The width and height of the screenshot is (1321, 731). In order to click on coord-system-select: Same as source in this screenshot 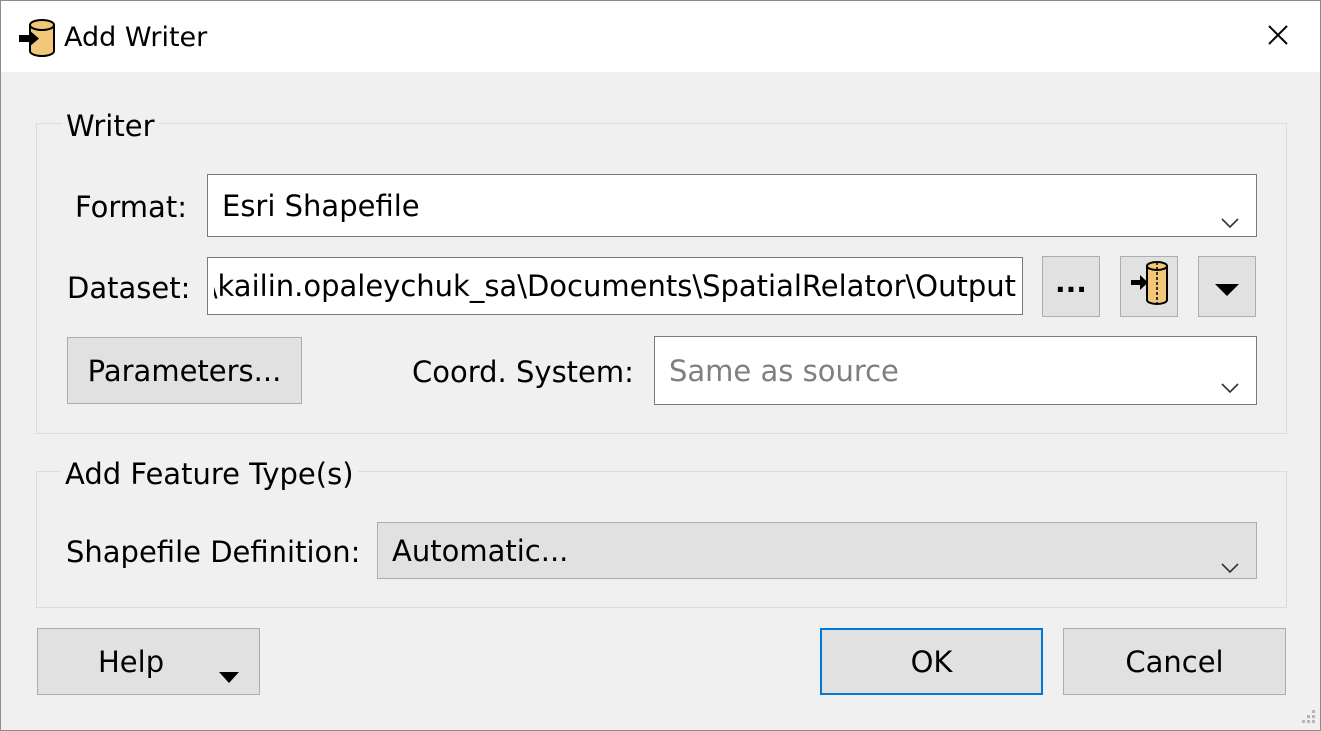, I will do `click(955, 370)`.